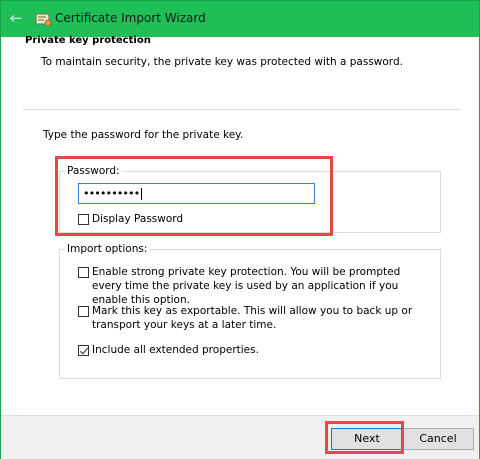  What do you see at coordinates (16, 18) in the screenshot?
I see `back-arrow-icon: ←` at bounding box center [16, 18].